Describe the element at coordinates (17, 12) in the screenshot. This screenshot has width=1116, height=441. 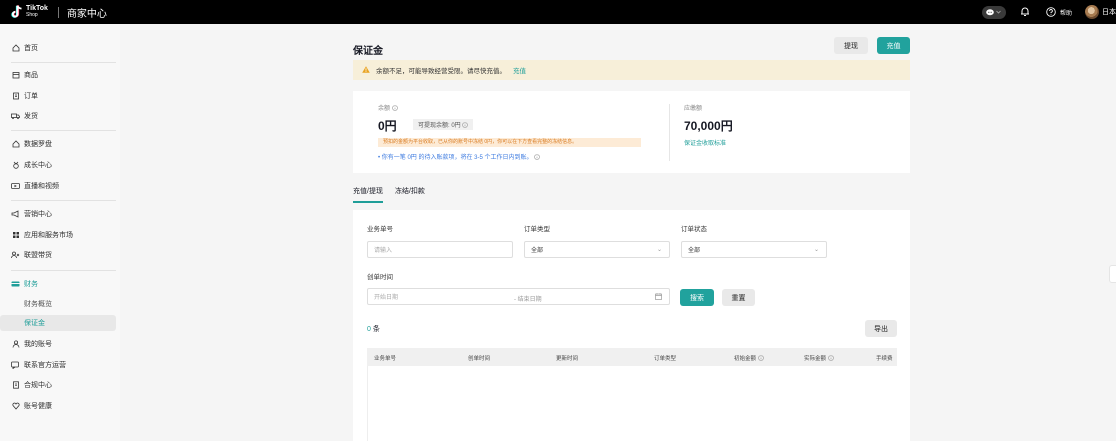
I see `tiktok-logo-icon` at that location.